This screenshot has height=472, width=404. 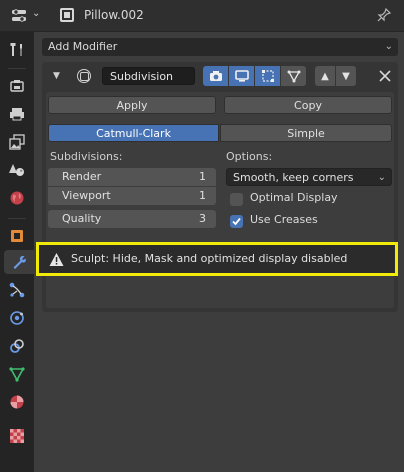 I want to click on add-modifier-label: Add Modifier, so click(x=83, y=46).